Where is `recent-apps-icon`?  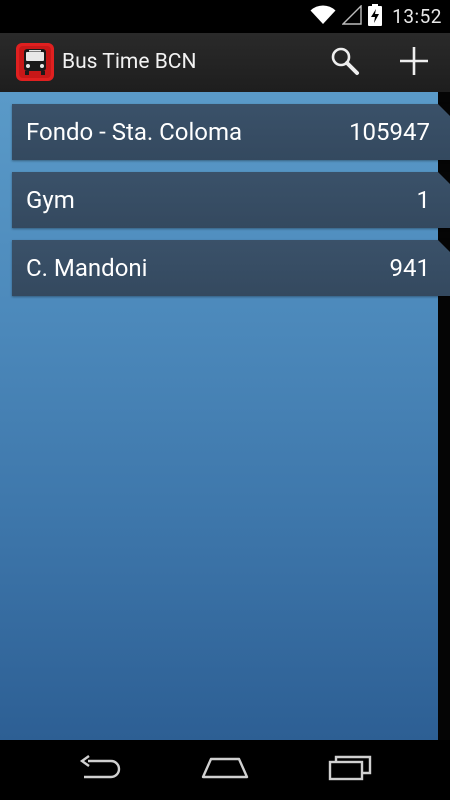
recent-apps-icon is located at coordinates (351, 770).